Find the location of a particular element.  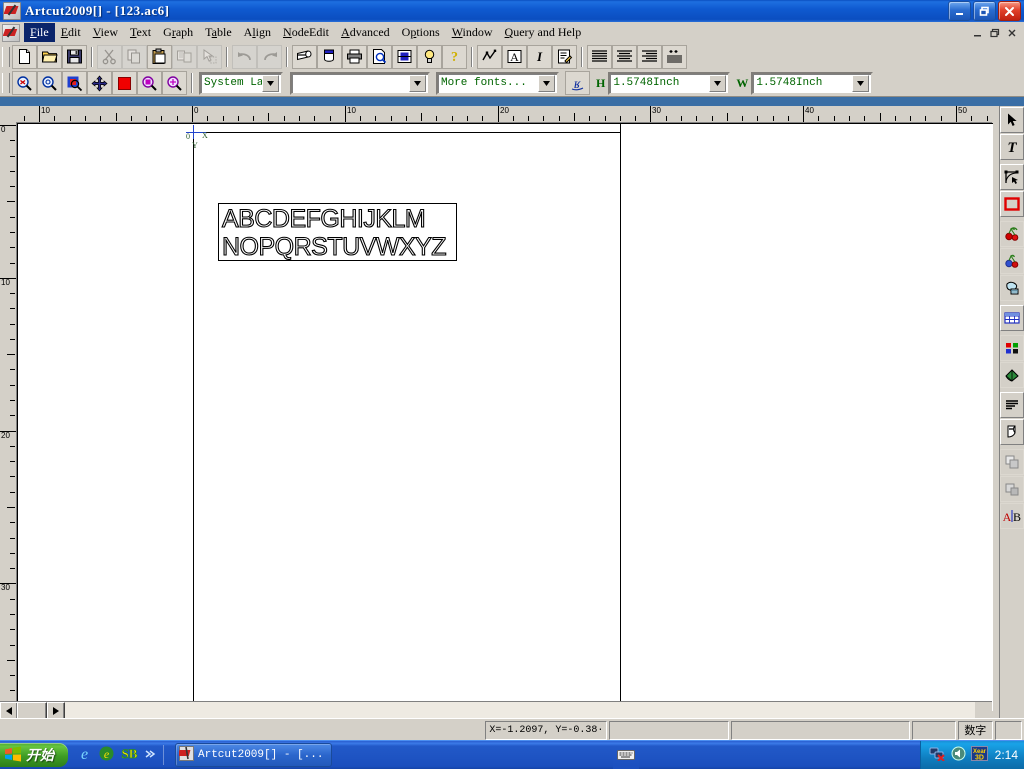

volume-icon is located at coordinates (958, 755).